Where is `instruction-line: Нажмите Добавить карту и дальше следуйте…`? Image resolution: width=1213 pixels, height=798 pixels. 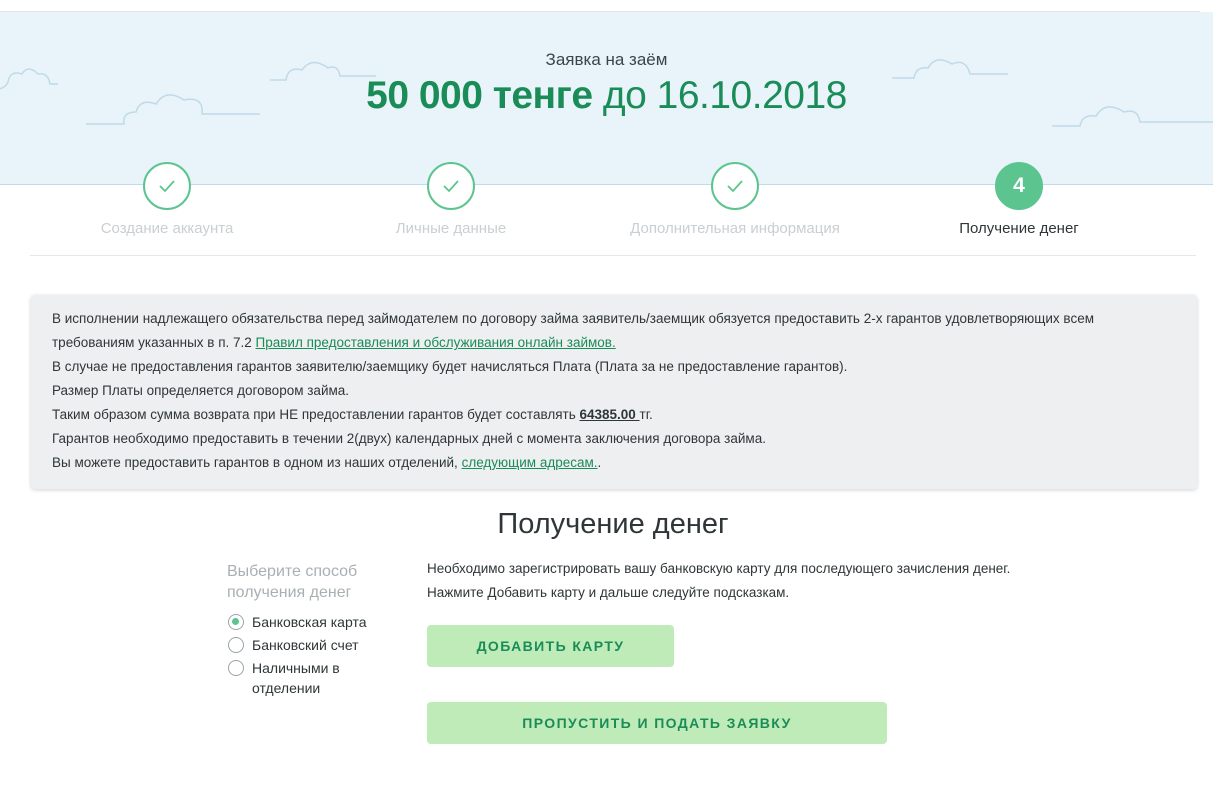
instruction-line: Нажмите Добавить карту и дальше следуйте… is located at coordinates (608, 592).